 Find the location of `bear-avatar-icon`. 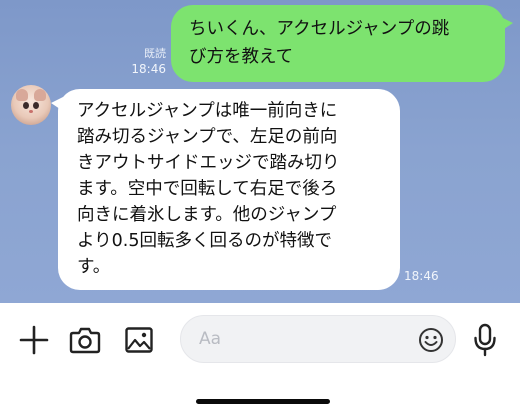

bear-avatar-icon is located at coordinates (31, 105).